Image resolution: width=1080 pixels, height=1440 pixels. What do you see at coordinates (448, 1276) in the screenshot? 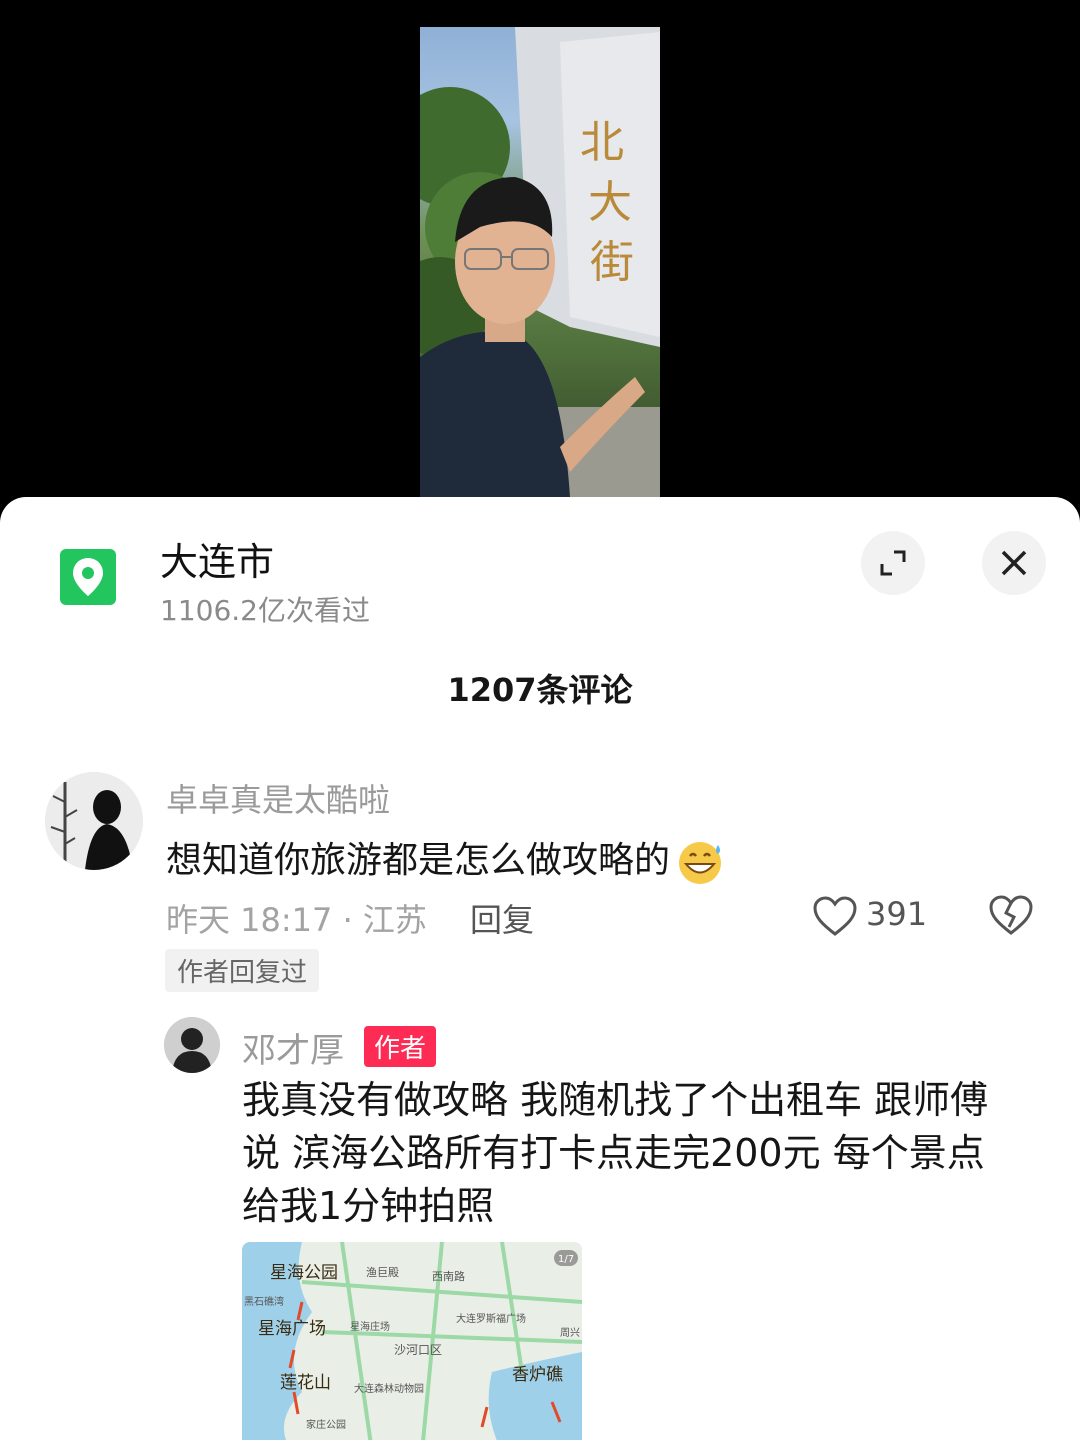
I see `map-label: 西南路` at bounding box center [448, 1276].